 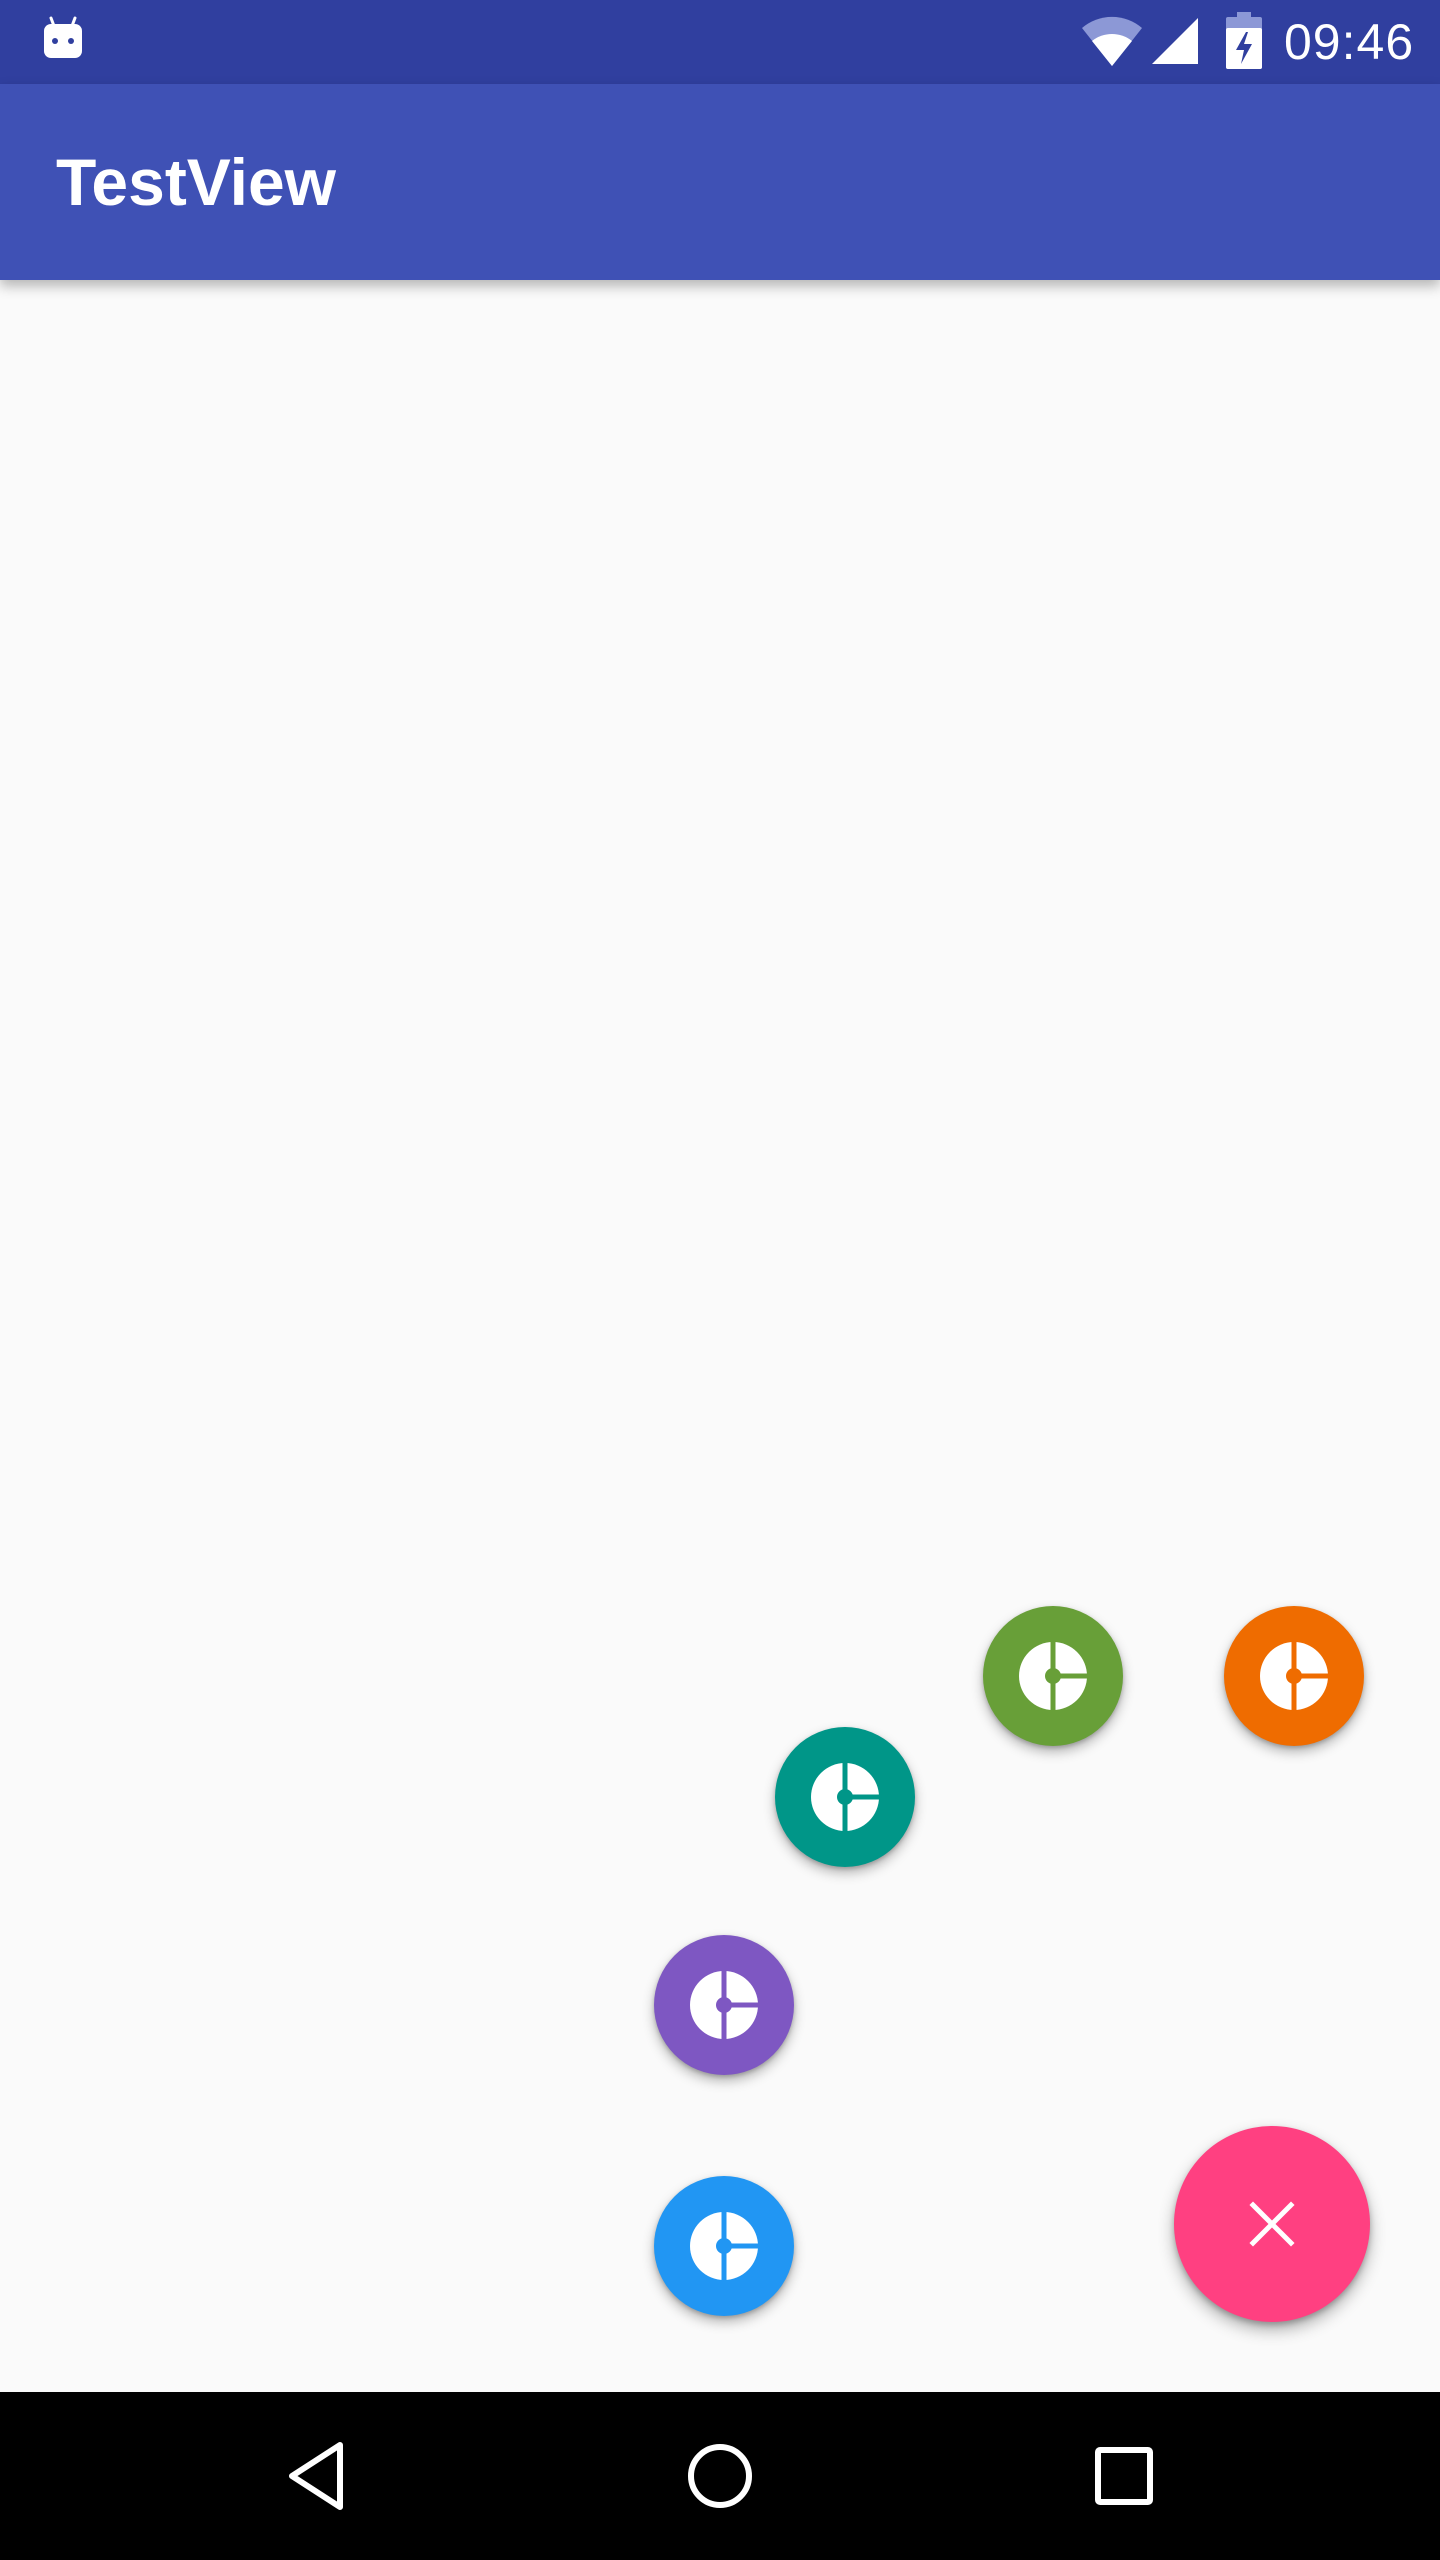 I want to click on recents-icon, so click(x=1124, y=2476).